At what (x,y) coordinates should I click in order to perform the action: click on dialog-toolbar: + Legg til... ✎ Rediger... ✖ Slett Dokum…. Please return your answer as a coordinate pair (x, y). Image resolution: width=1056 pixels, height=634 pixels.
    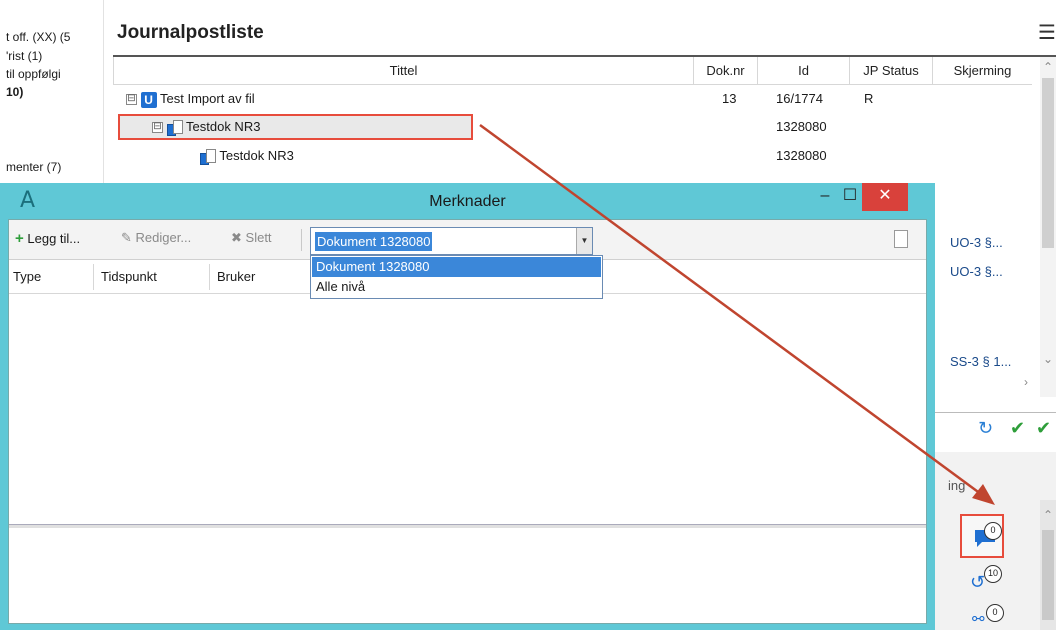
    Looking at the image, I should click on (467, 240).